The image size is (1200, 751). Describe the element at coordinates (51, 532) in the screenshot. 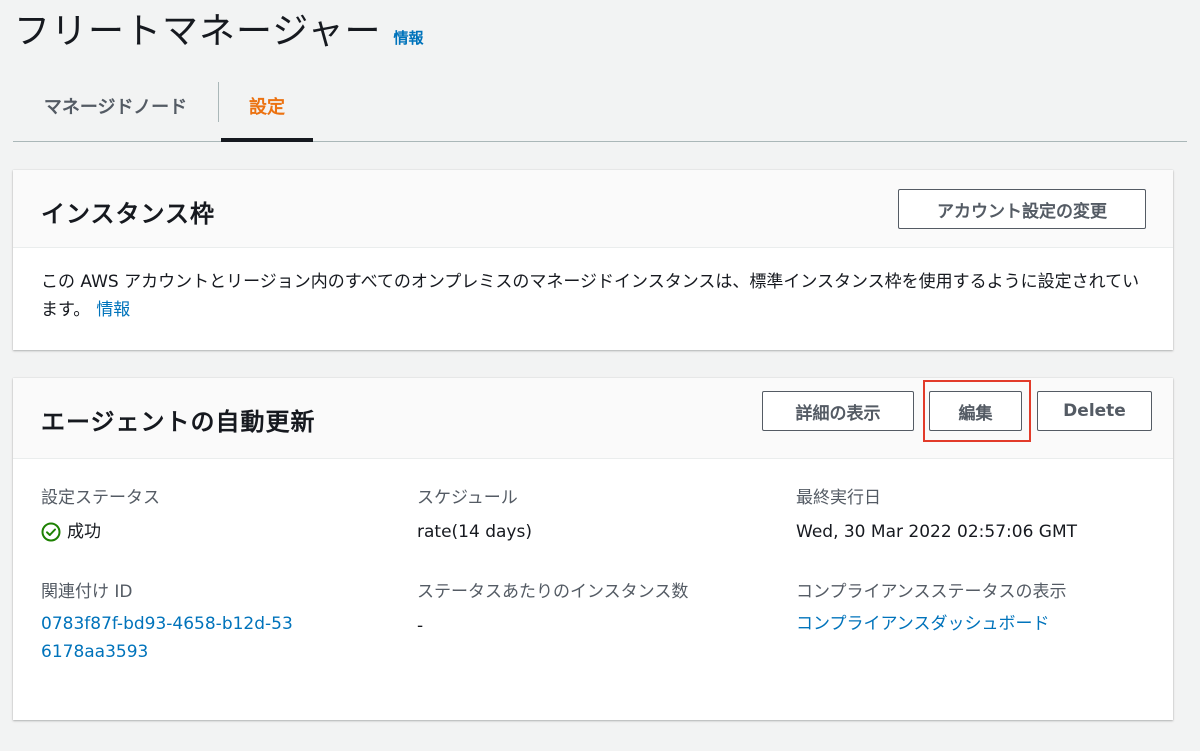

I see `check-circle-icon` at that location.